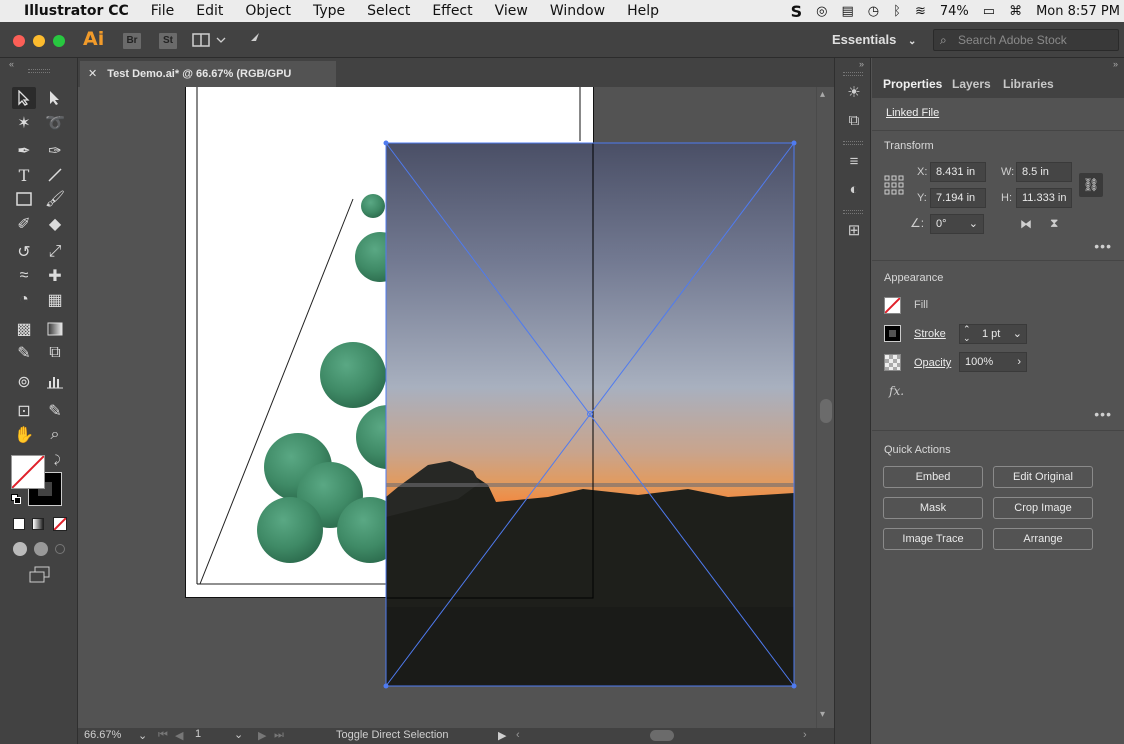 This screenshot has width=1124, height=744. I want to click on edit-original-button: Edit Original, so click(1043, 477).